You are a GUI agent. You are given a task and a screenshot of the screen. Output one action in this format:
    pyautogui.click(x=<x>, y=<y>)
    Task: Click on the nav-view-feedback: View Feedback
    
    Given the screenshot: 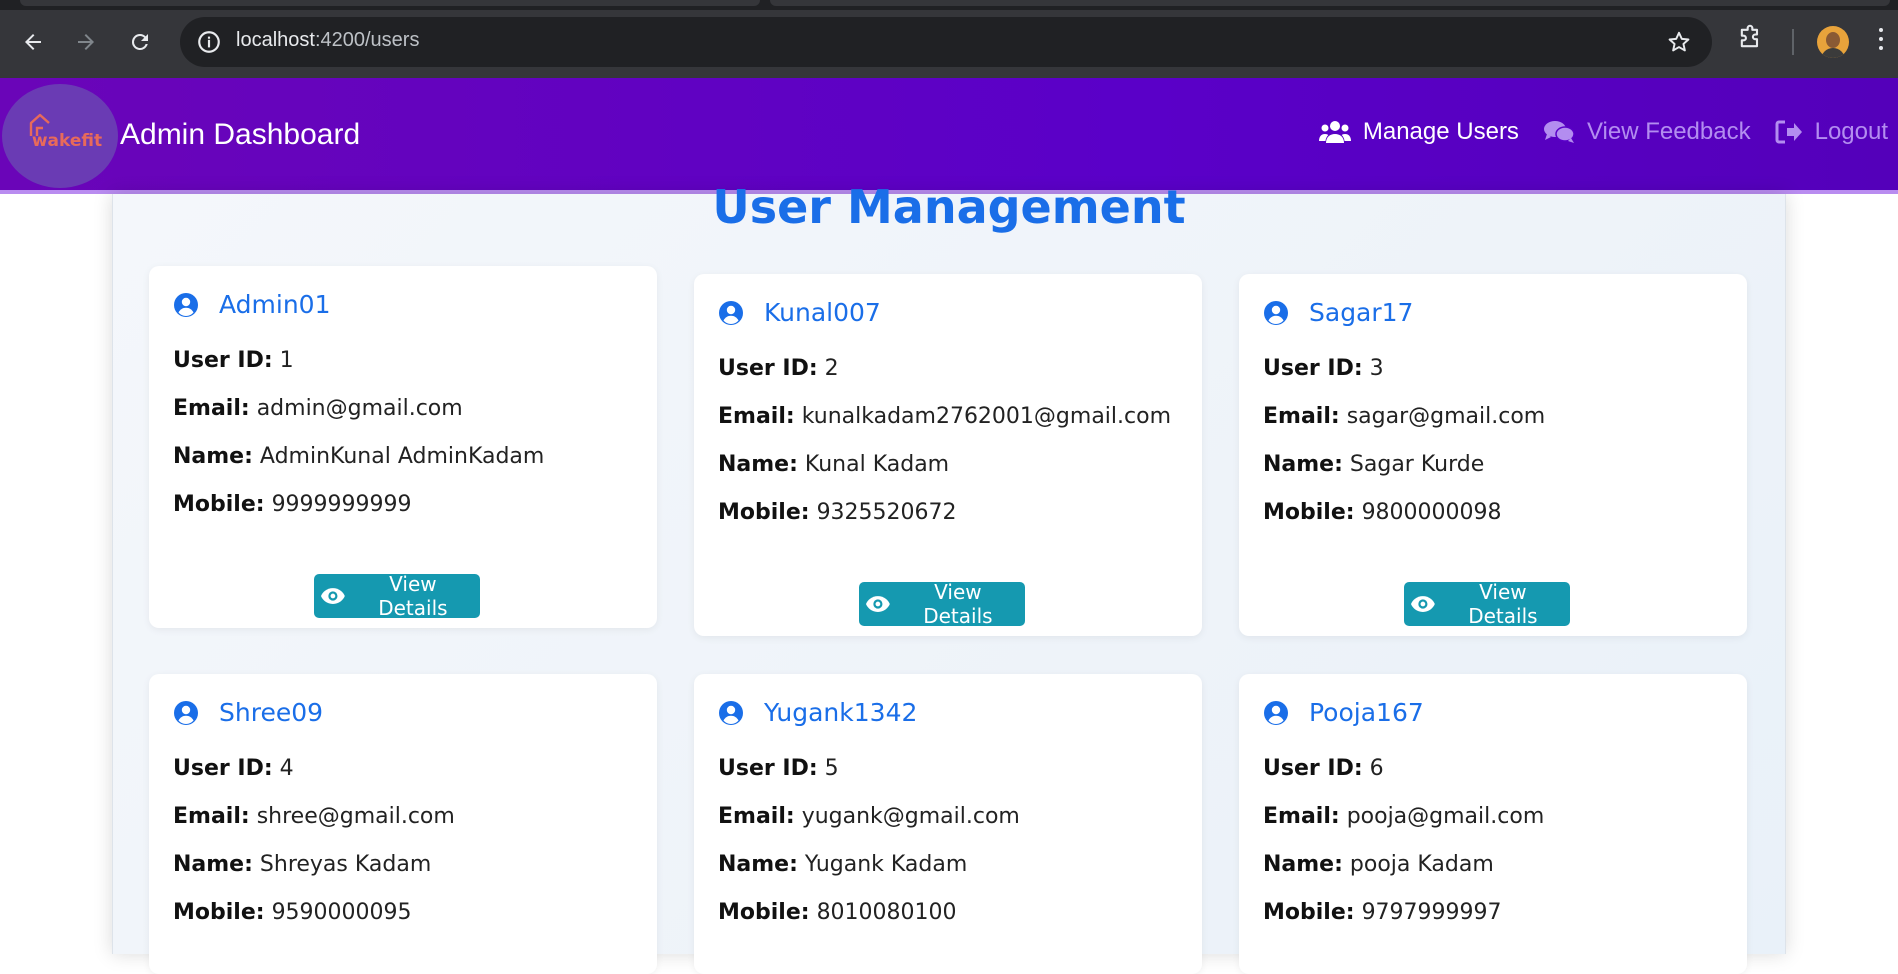 What is the action you would take?
    pyautogui.click(x=1647, y=132)
    